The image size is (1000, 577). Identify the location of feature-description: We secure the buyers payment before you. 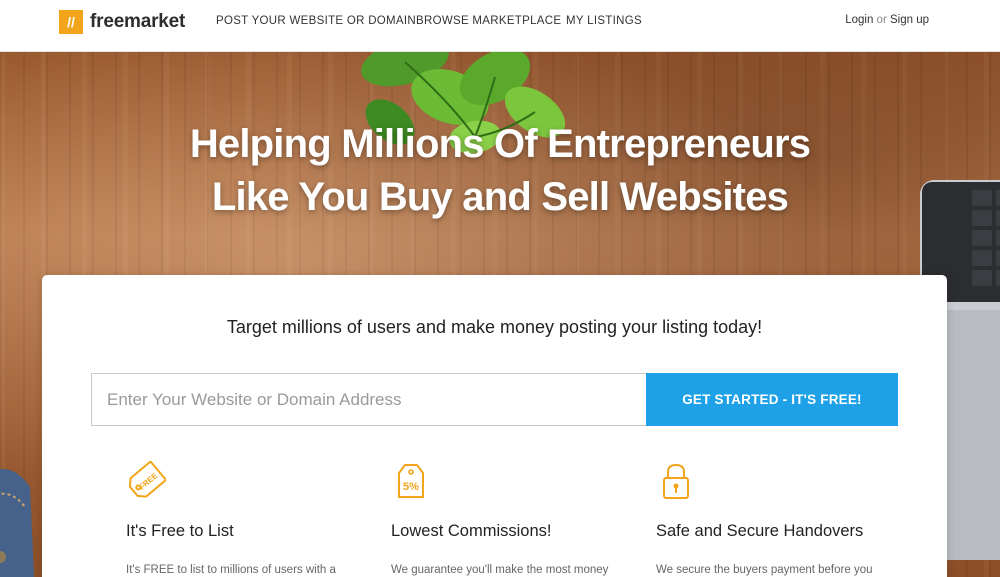
(764, 570).